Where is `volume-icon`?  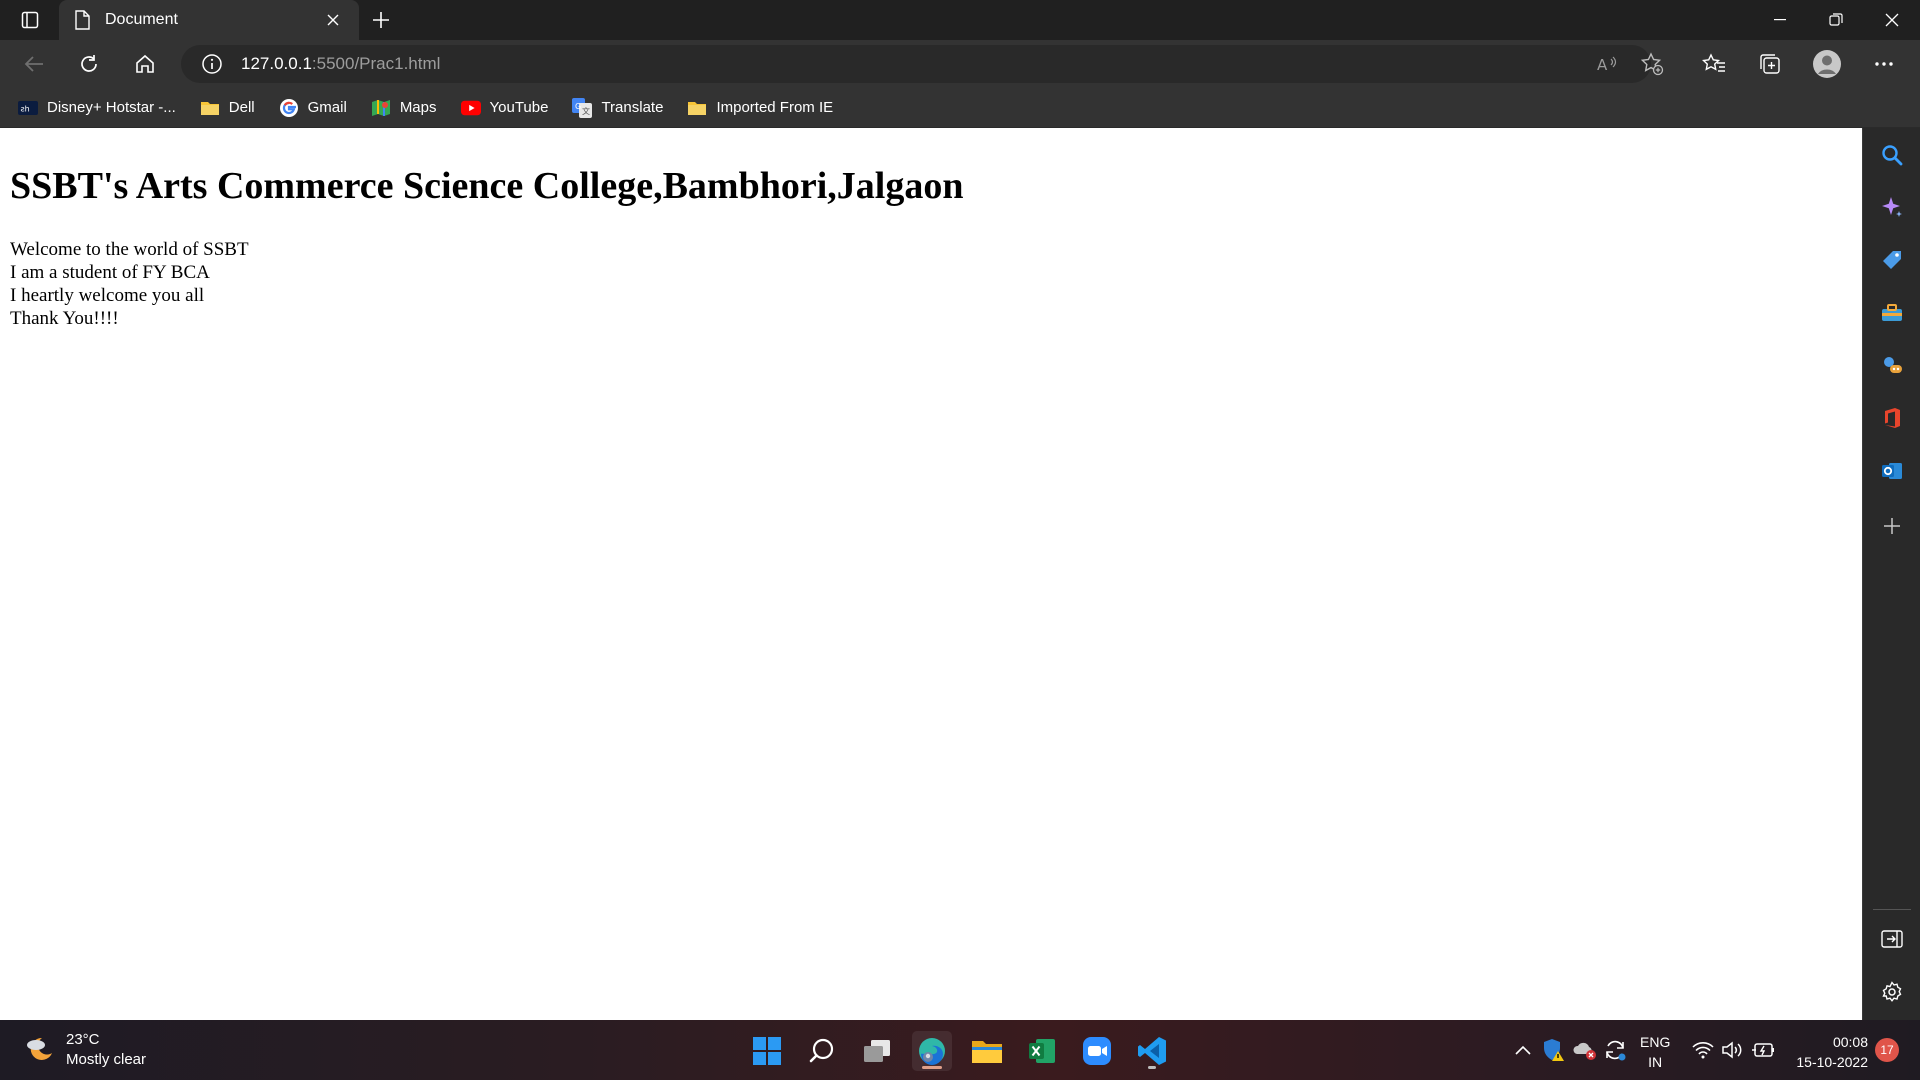
volume-icon is located at coordinates (1733, 1050).